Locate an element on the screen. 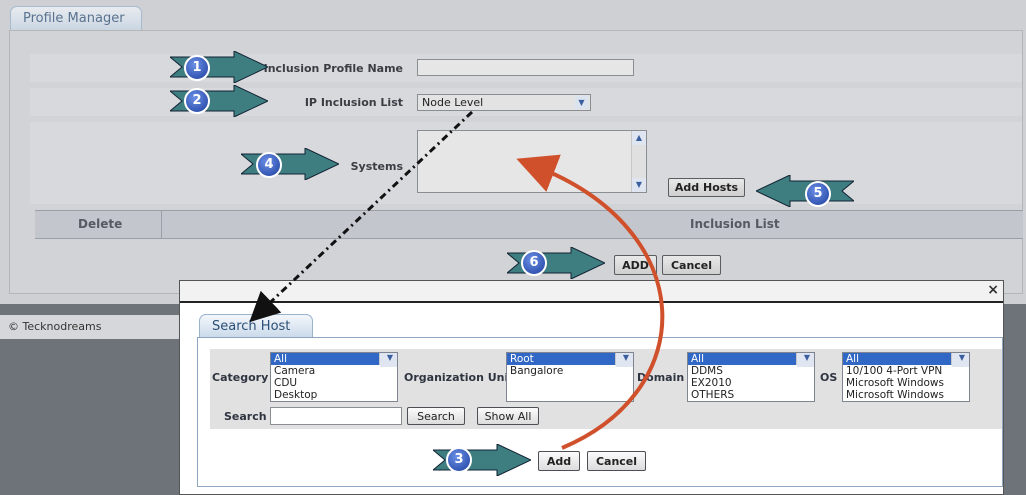 This screenshot has height=495, width=1026. callout-badge-2: 2 is located at coordinates (197, 101).